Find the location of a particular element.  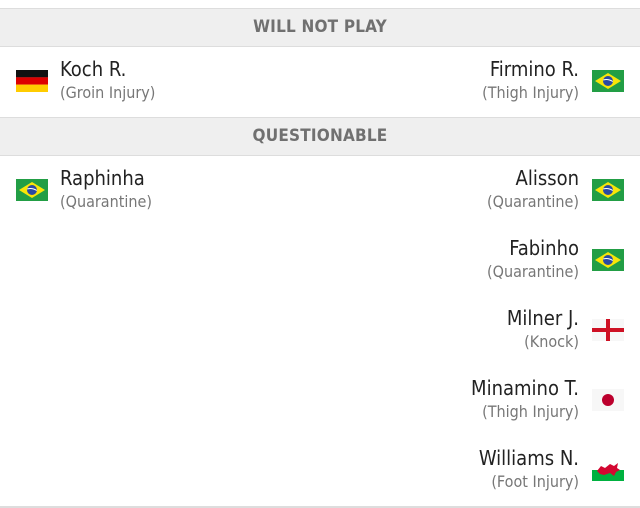

germany-flag-icon is located at coordinates (32, 81).